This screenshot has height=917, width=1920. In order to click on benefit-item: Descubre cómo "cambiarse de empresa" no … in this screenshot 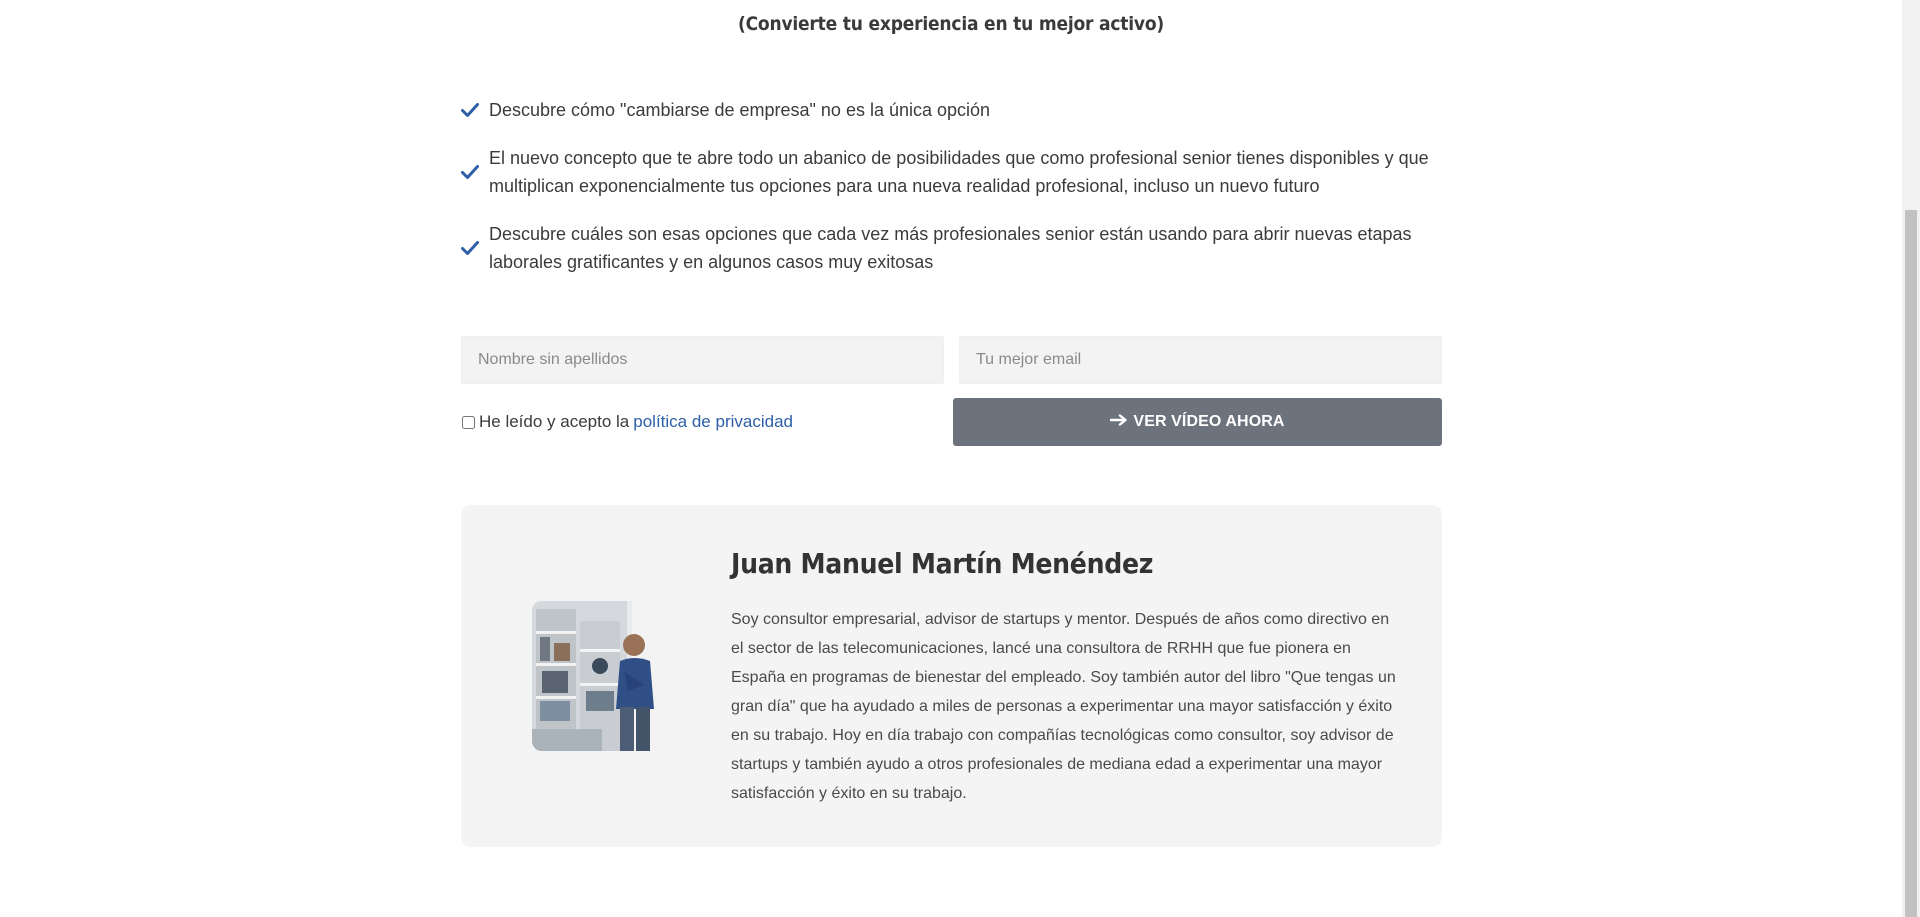, I will do `click(951, 110)`.